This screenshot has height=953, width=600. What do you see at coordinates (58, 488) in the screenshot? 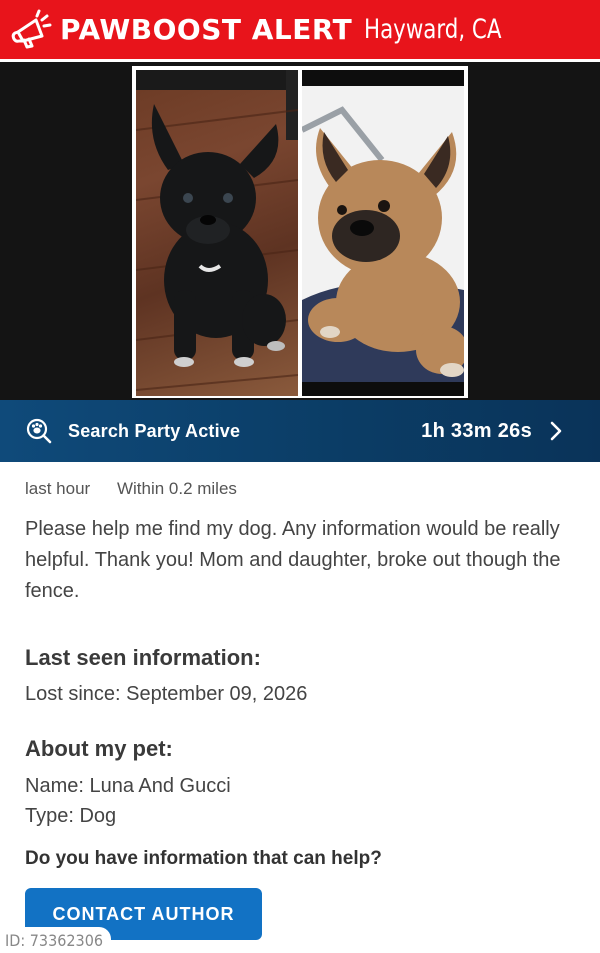
I see `post-time: last hour` at bounding box center [58, 488].